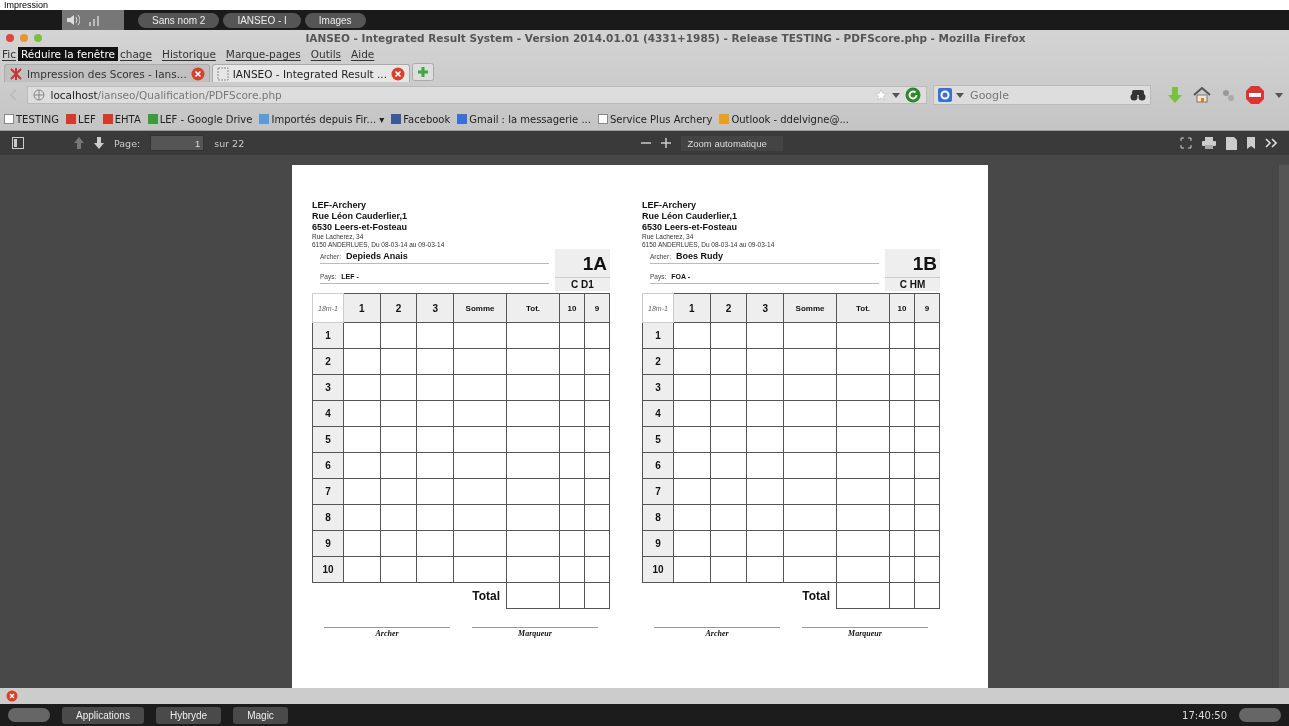 The width and height of the screenshot is (1289, 726). I want to click on bookmark-link: LEF - Google Drive, so click(200, 119).